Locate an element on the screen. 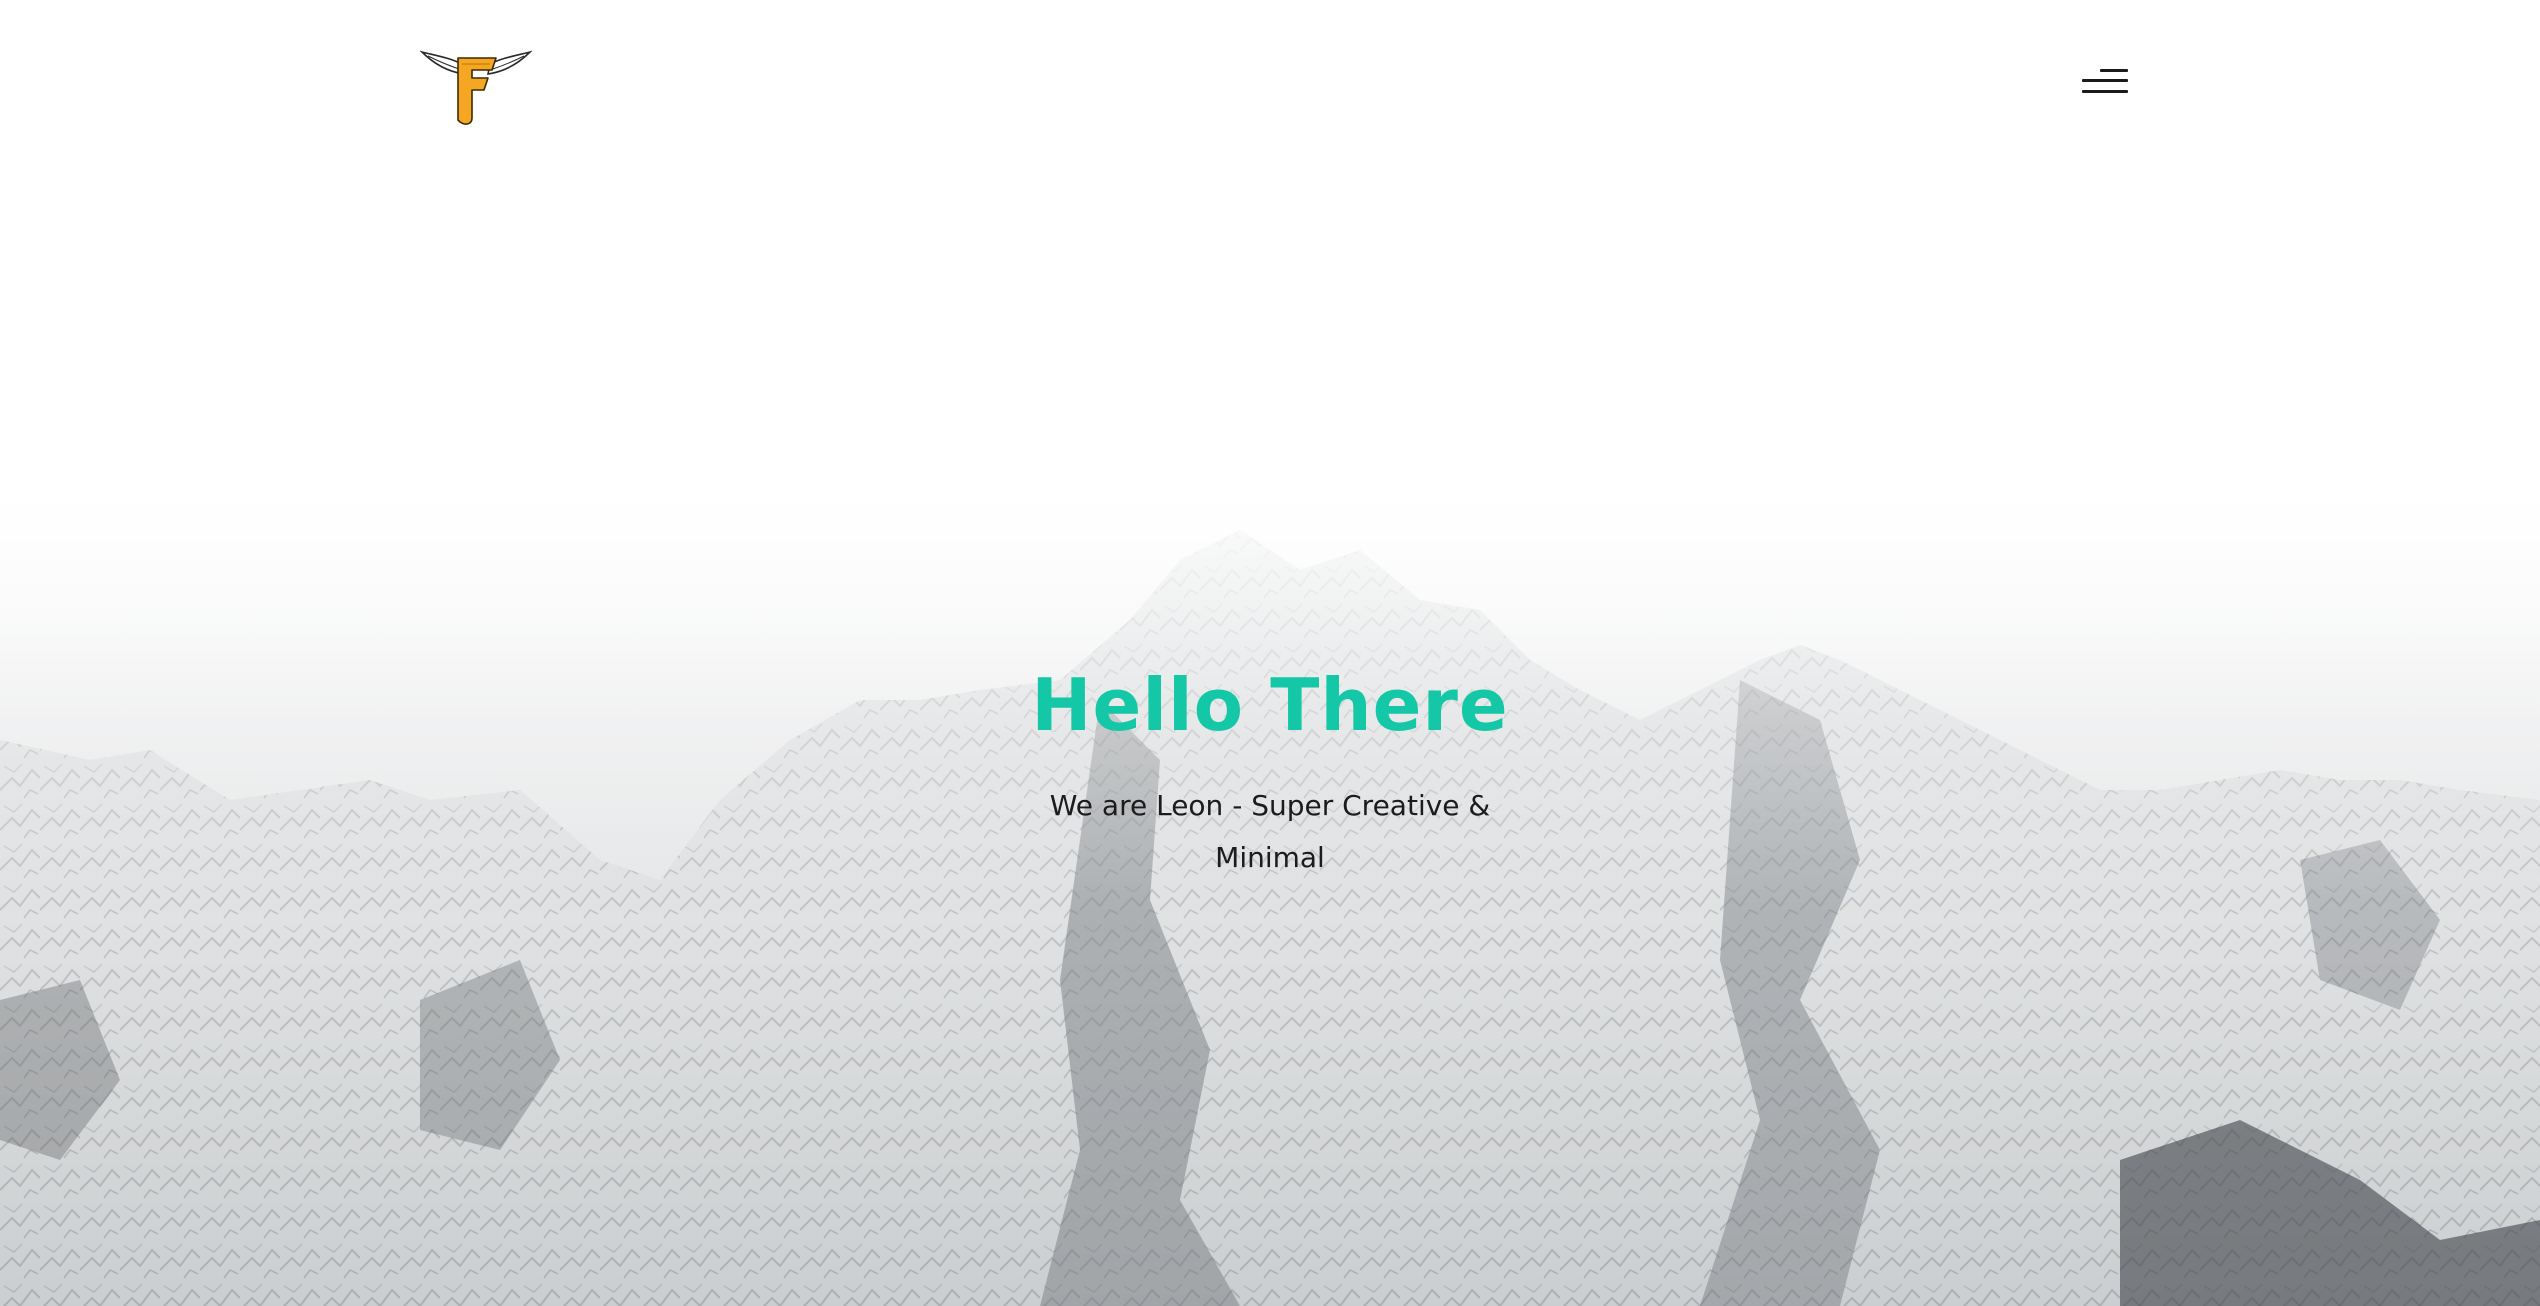 The width and height of the screenshot is (2540, 1306). winged-f-logo is located at coordinates (476, 86).